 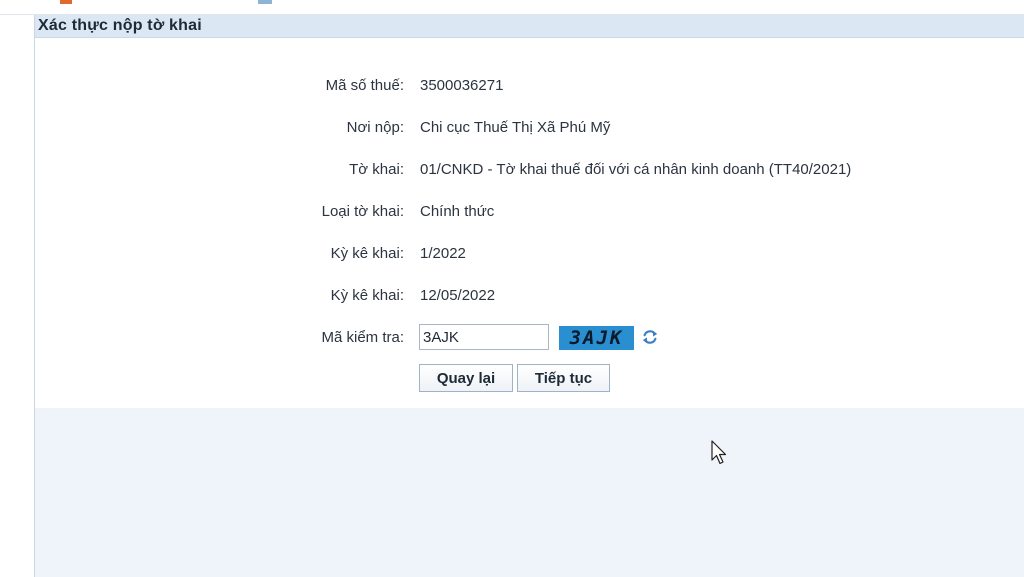 I want to click on captcha-row: Mã kiểm tra: 3AJK, so click(x=529, y=338).